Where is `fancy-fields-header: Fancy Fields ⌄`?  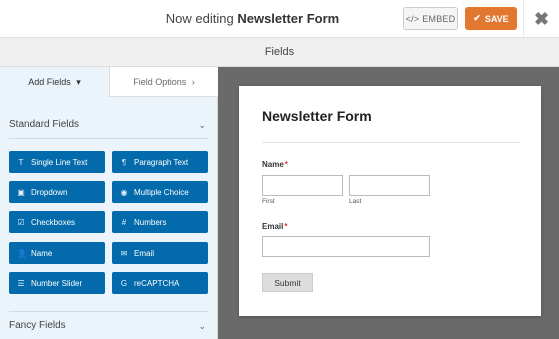 fancy-fields-header: Fancy Fields ⌄ is located at coordinates (108, 325).